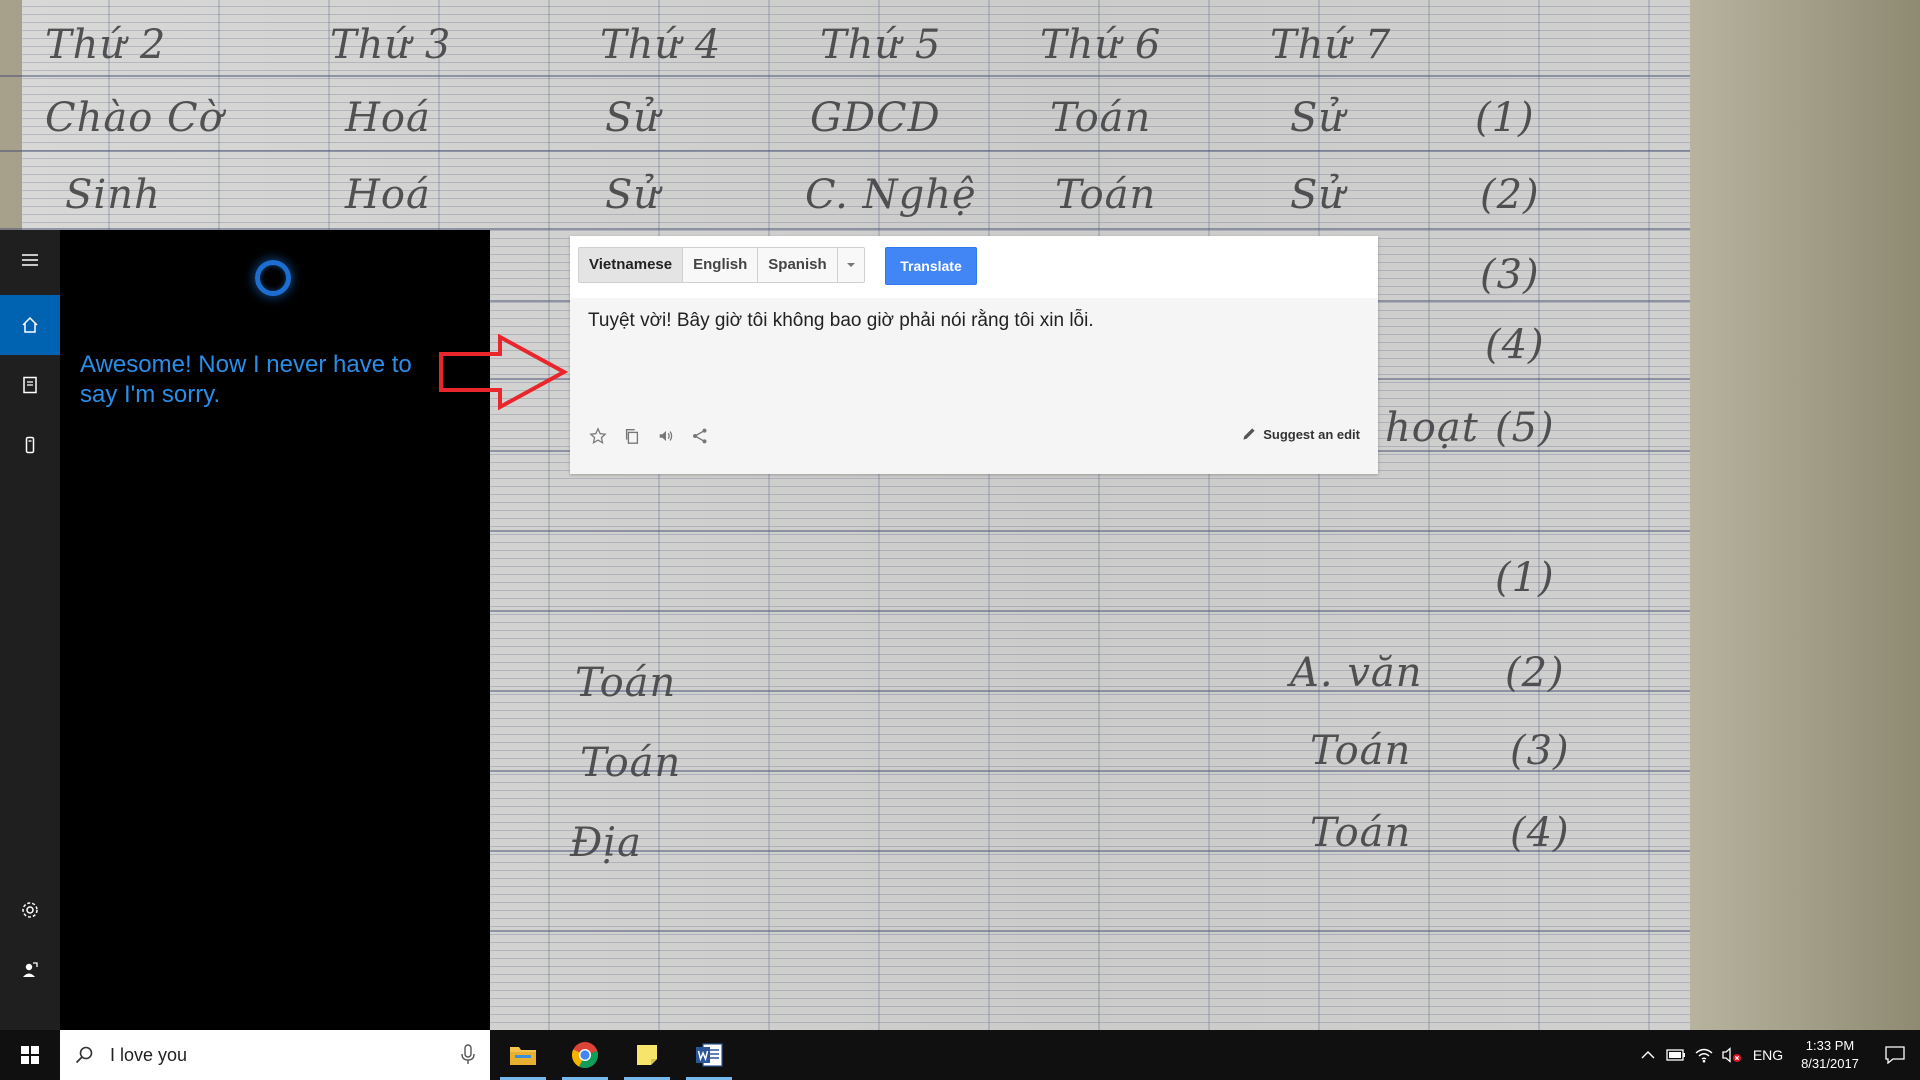  I want to click on photo-edge-right, so click(1805, 515).